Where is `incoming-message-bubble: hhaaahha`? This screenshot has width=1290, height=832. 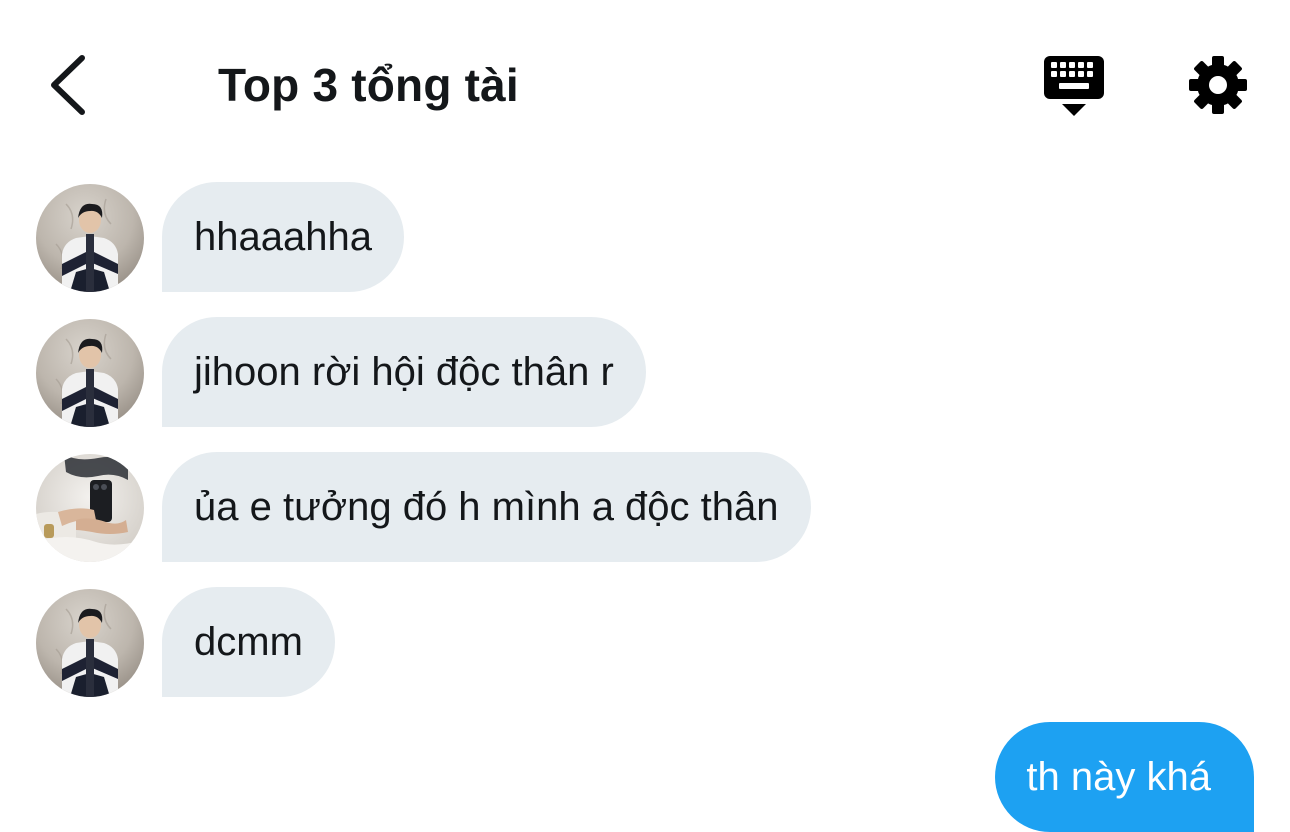
incoming-message-bubble: hhaaahha is located at coordinates (283, 237).